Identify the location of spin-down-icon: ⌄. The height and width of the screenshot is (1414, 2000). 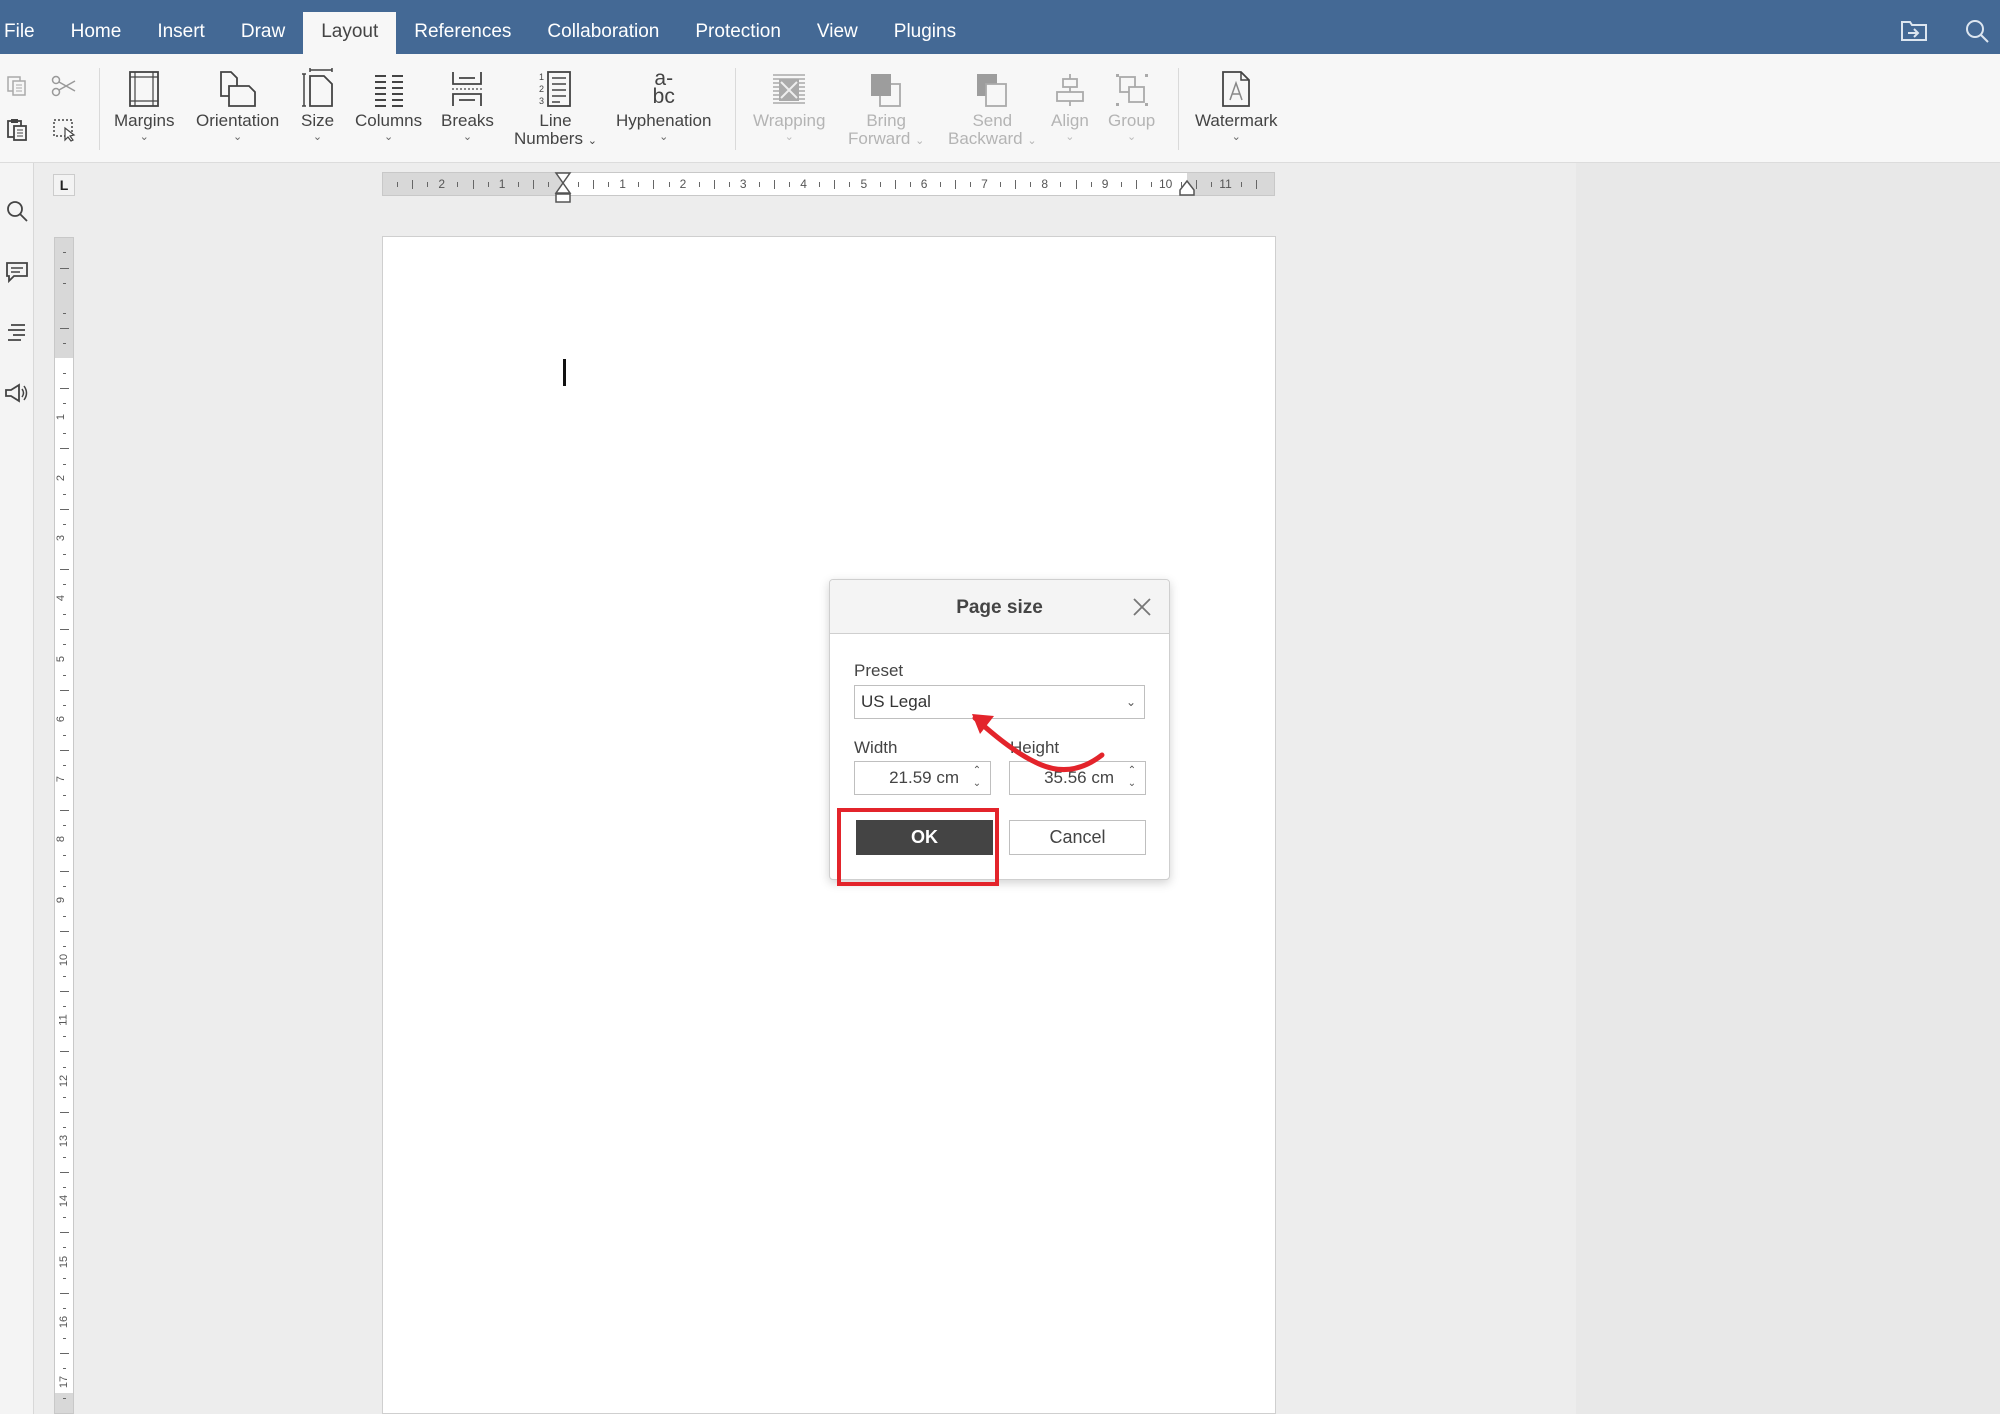
(1132, 783).